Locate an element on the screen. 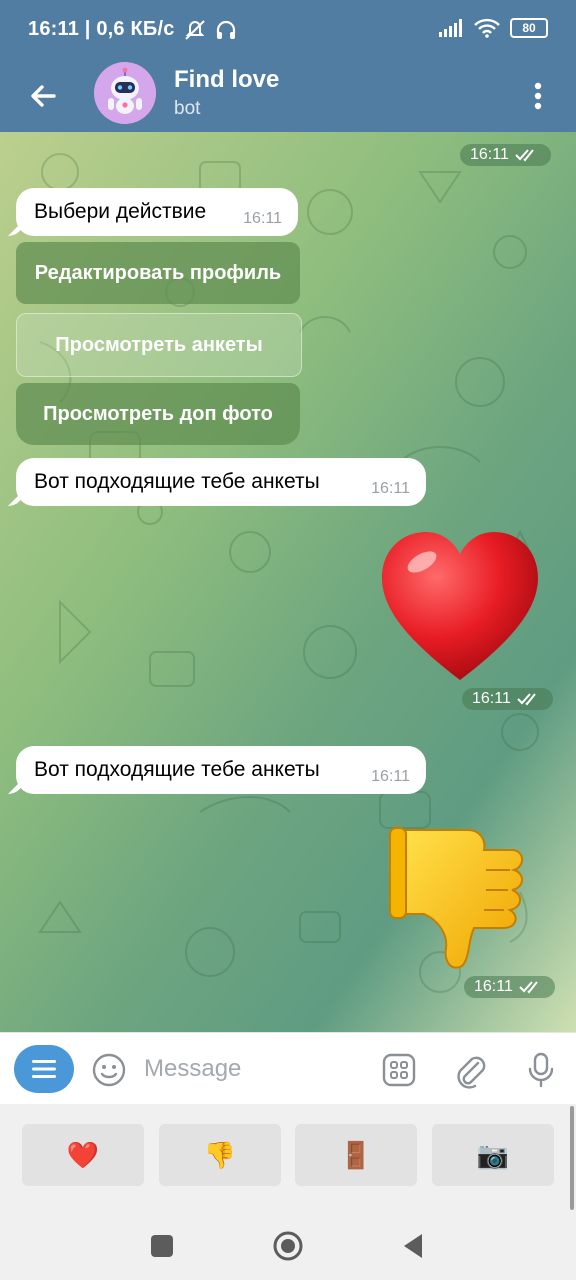 This screenshot has width=576, height=1280. battery-level: 80 is located at coordinates (529, 28).